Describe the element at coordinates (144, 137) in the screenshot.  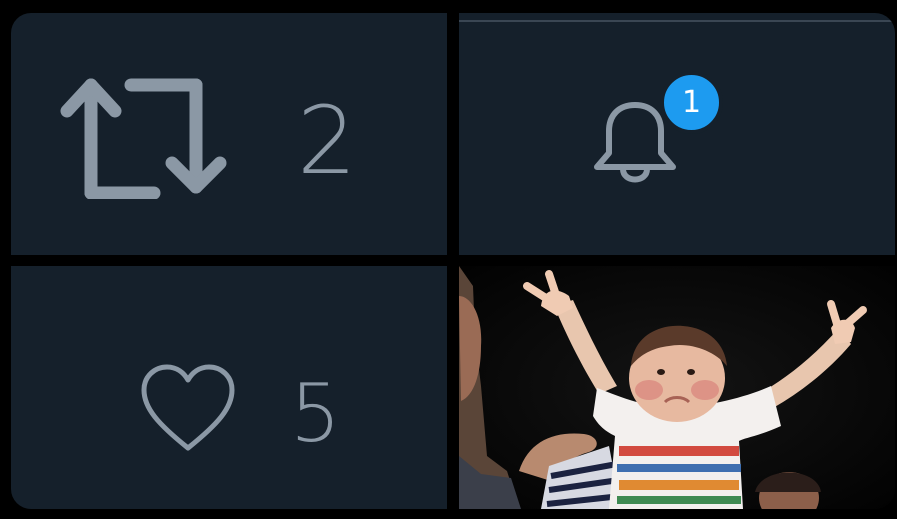
I see `retweet-icon` at that location.